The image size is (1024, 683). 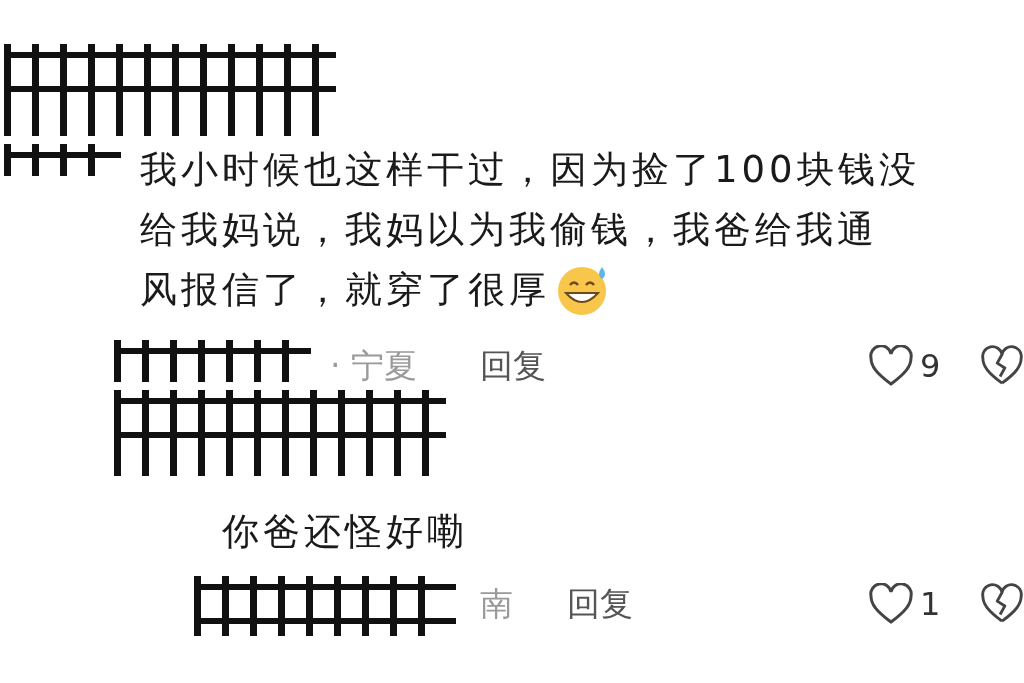 I want to click on comment-text: 给我妈说，我妈以为我偷钱，我爸给我通, so click(x=509, y=230).